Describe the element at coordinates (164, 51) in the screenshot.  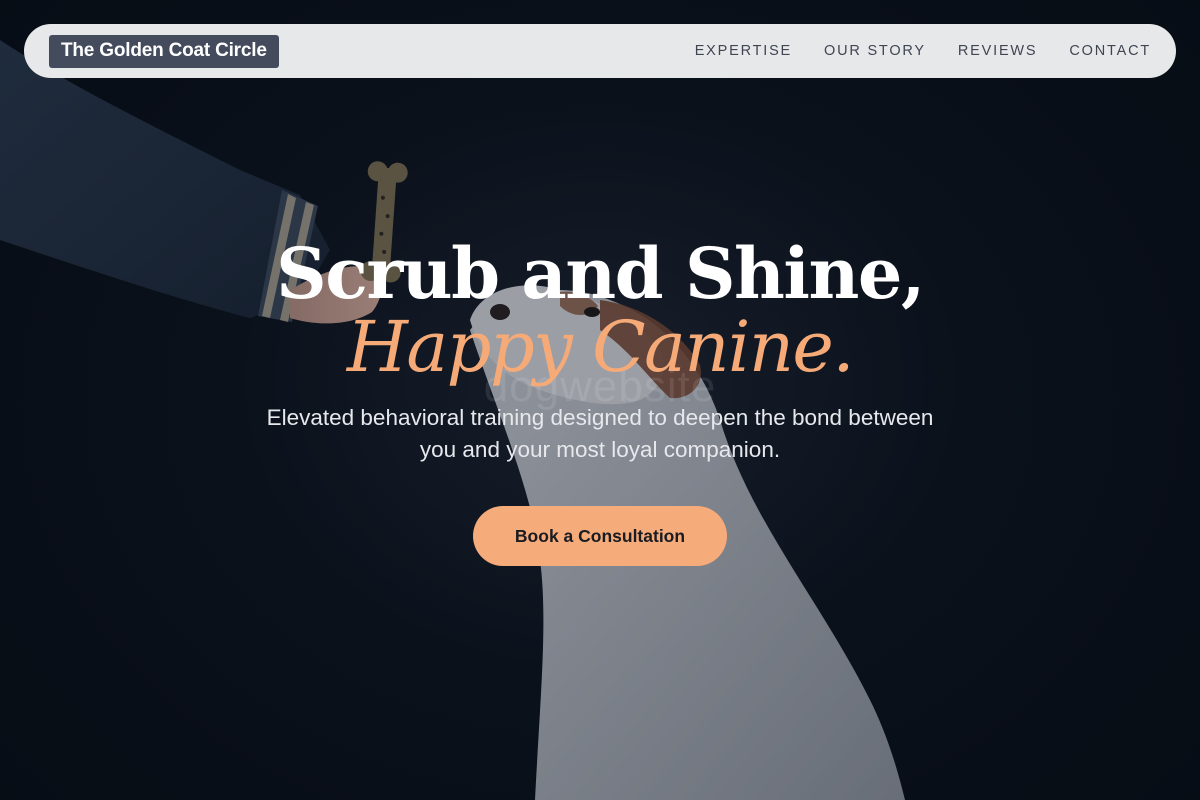
I see `brand-logo: The Golden Coat Circle` at that location.